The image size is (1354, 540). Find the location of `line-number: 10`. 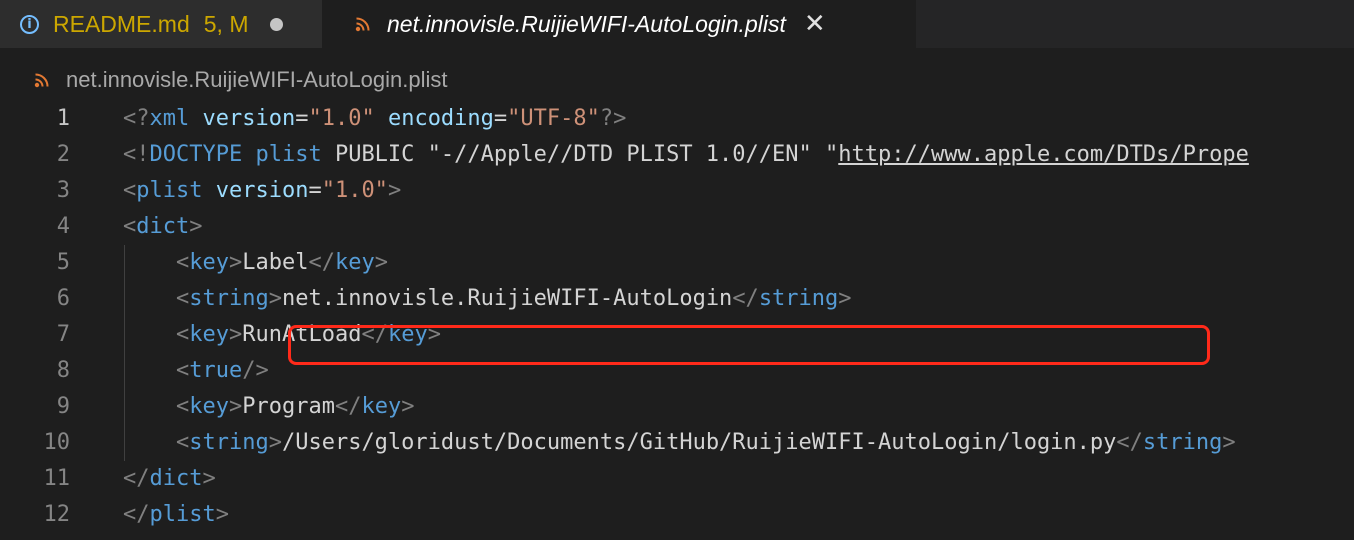

line-number: 10 is located at coordinates (57, 442).